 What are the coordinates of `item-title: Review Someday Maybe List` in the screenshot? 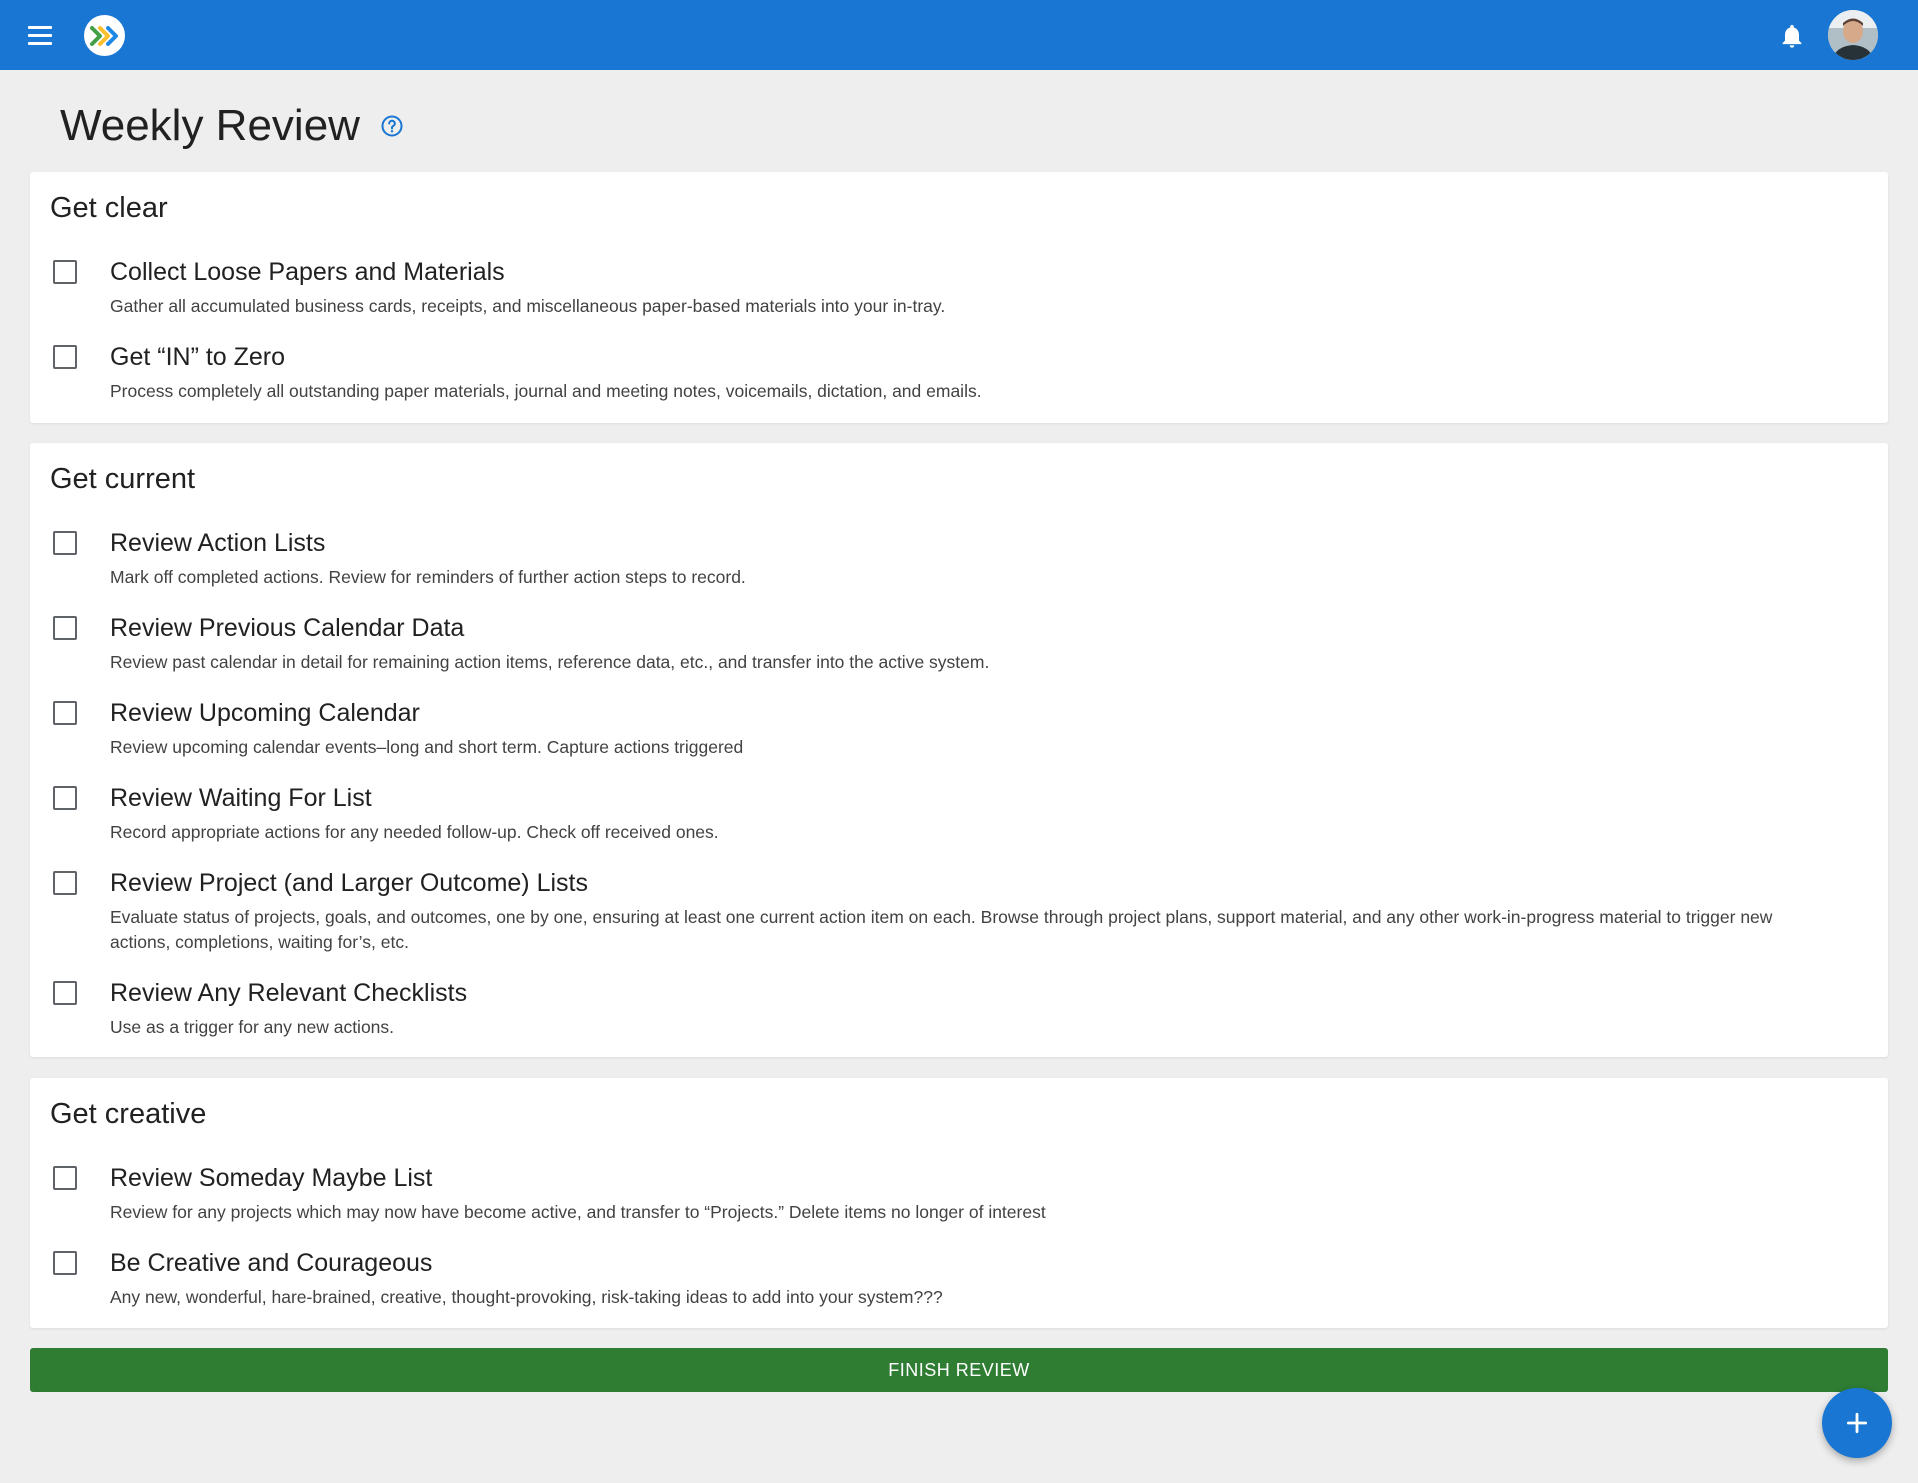 It's located at (271, 1178).